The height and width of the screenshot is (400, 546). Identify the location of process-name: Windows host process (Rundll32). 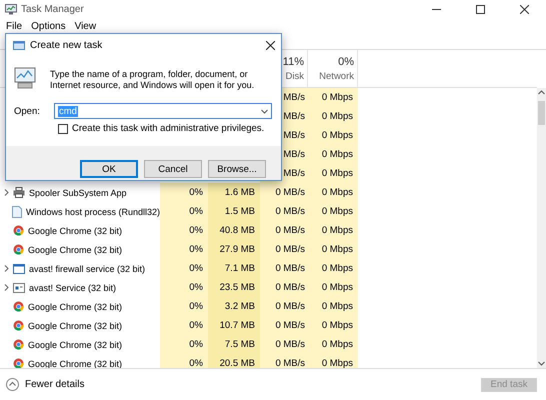
(93, 211).